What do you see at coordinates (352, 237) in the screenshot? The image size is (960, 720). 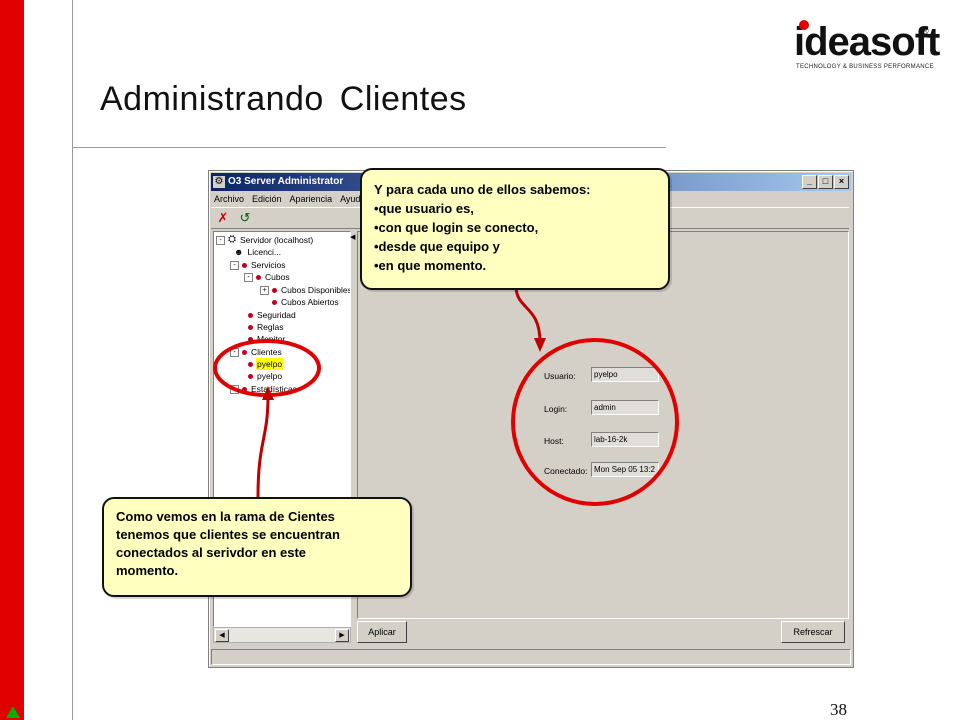 I see `splitter-arrow-icon: ◀` at bounding box center [352, 237].